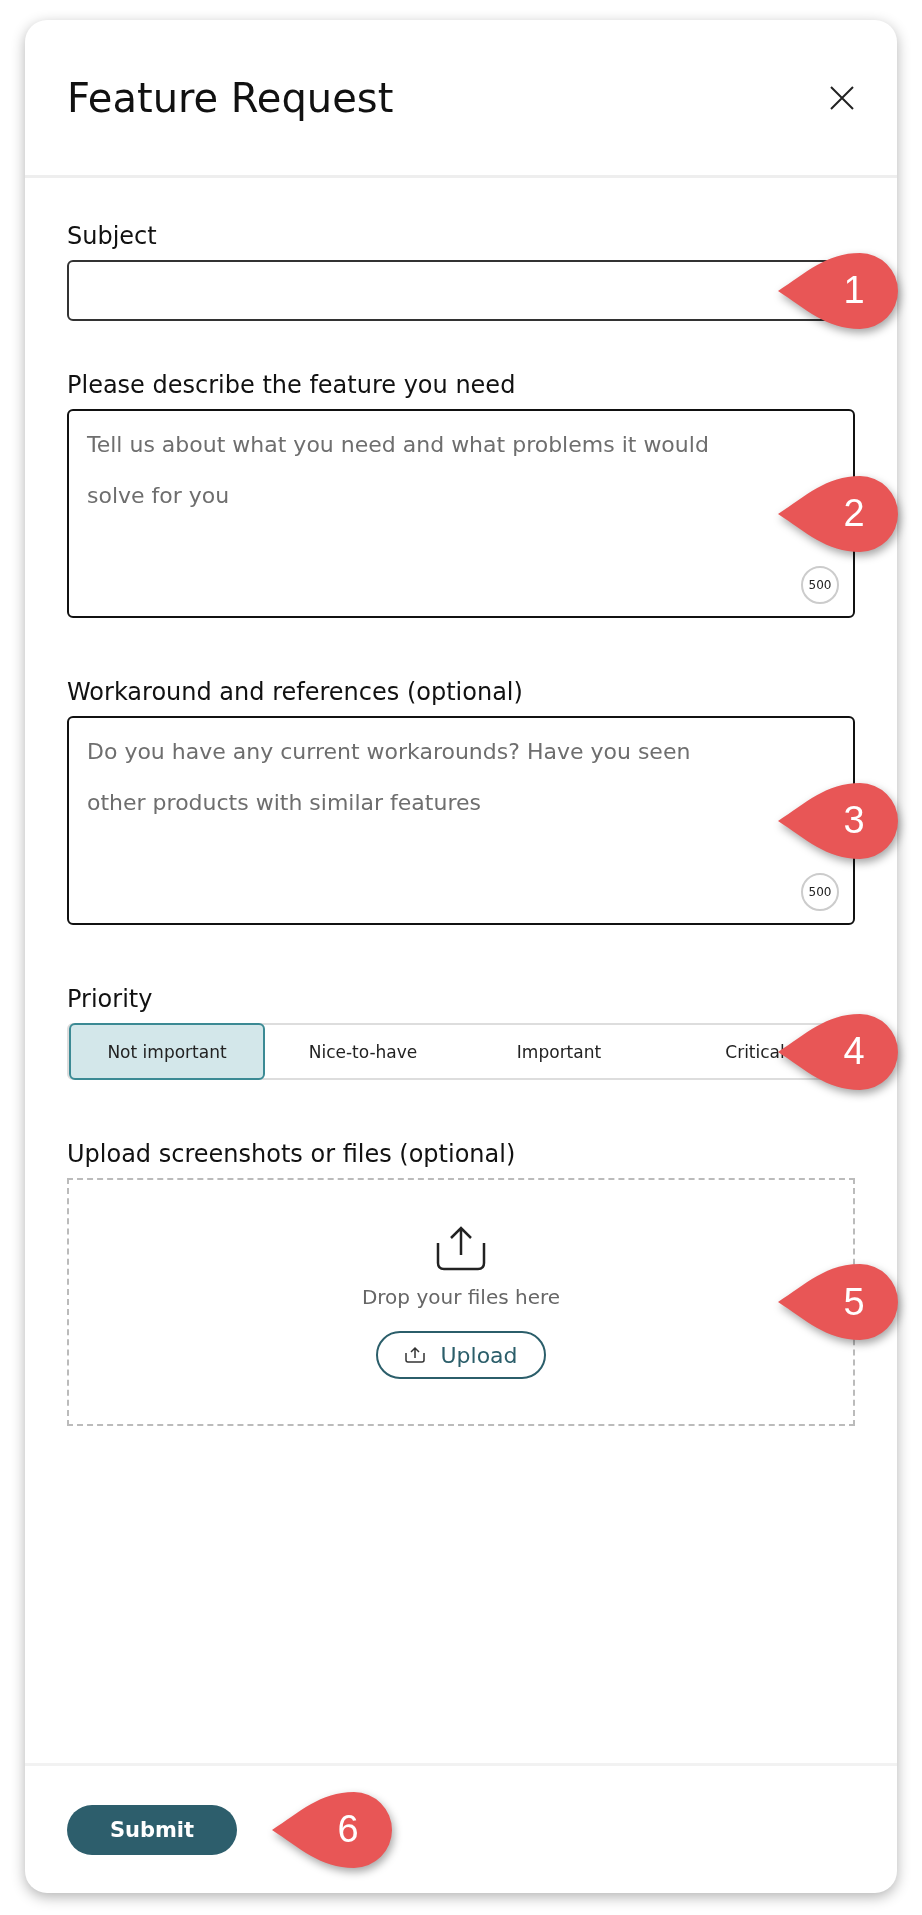 The image size is (922, 1915). Describe the element at coordinates (461, 1297) in the screenshot. I see `drop-hint: Drop your files here` at that location.